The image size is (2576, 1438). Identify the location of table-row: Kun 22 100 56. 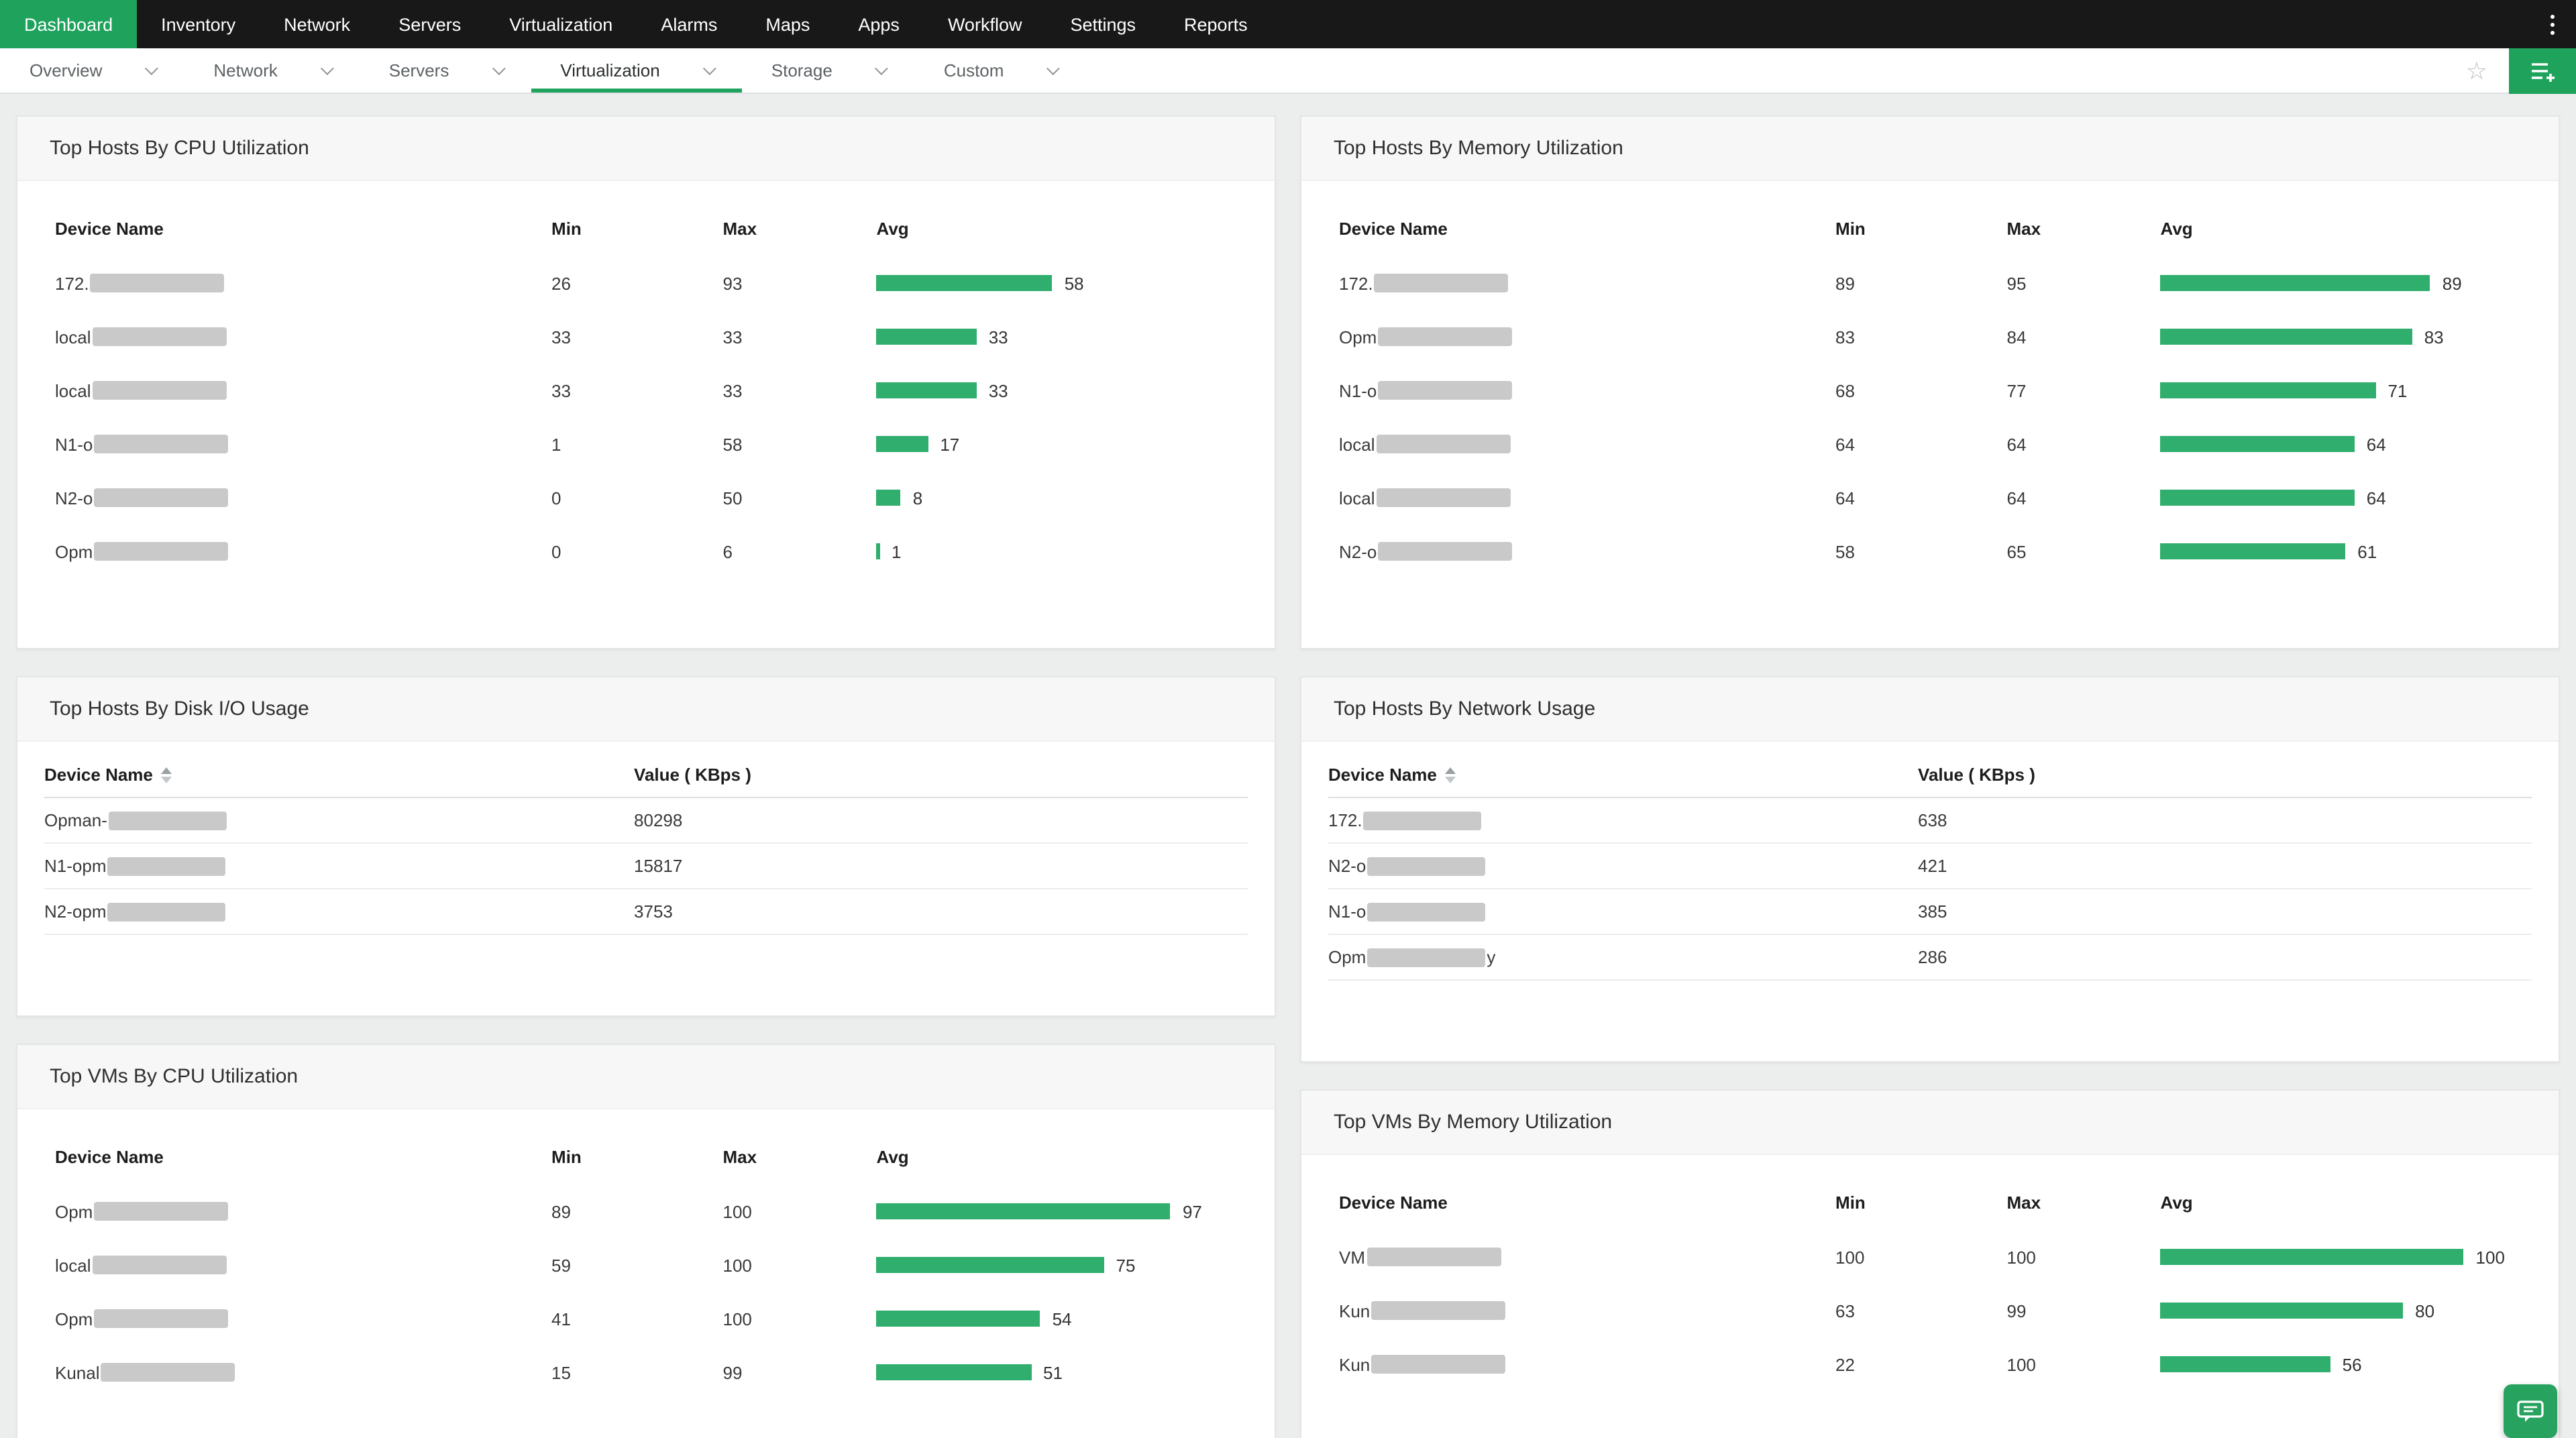
(1930, 1364).